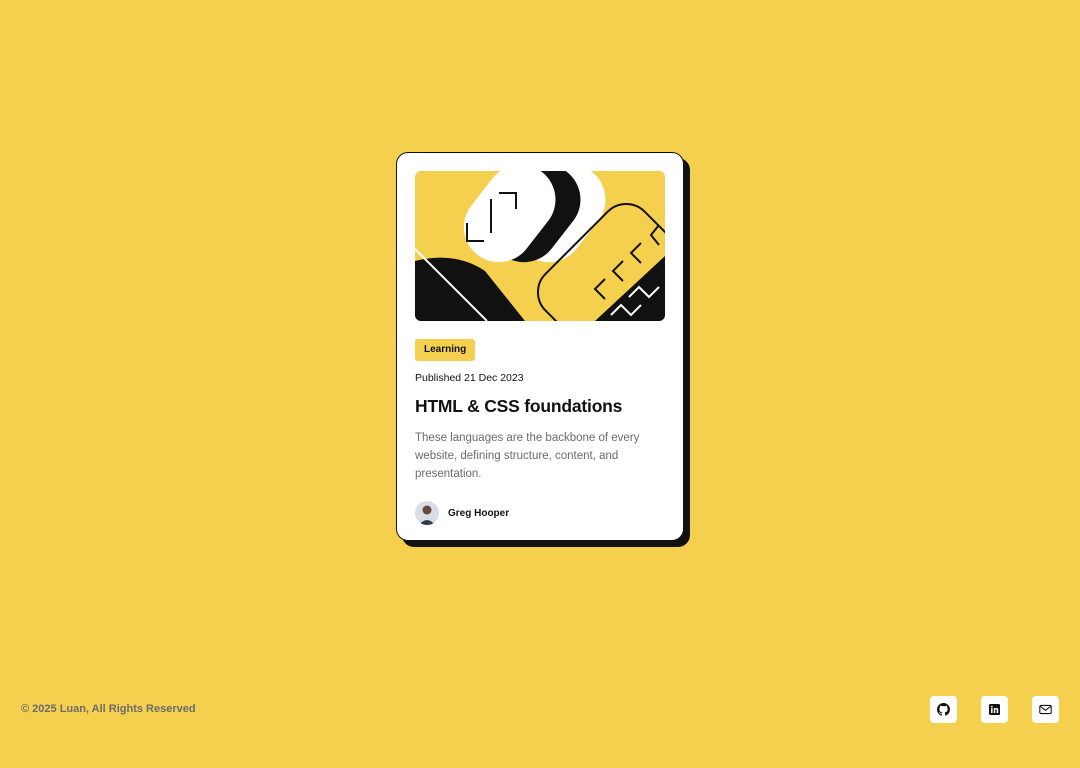 Image resolution: width=1080 pixels, height=768 pixels. I want to click on github-icon, so click(943, 709).